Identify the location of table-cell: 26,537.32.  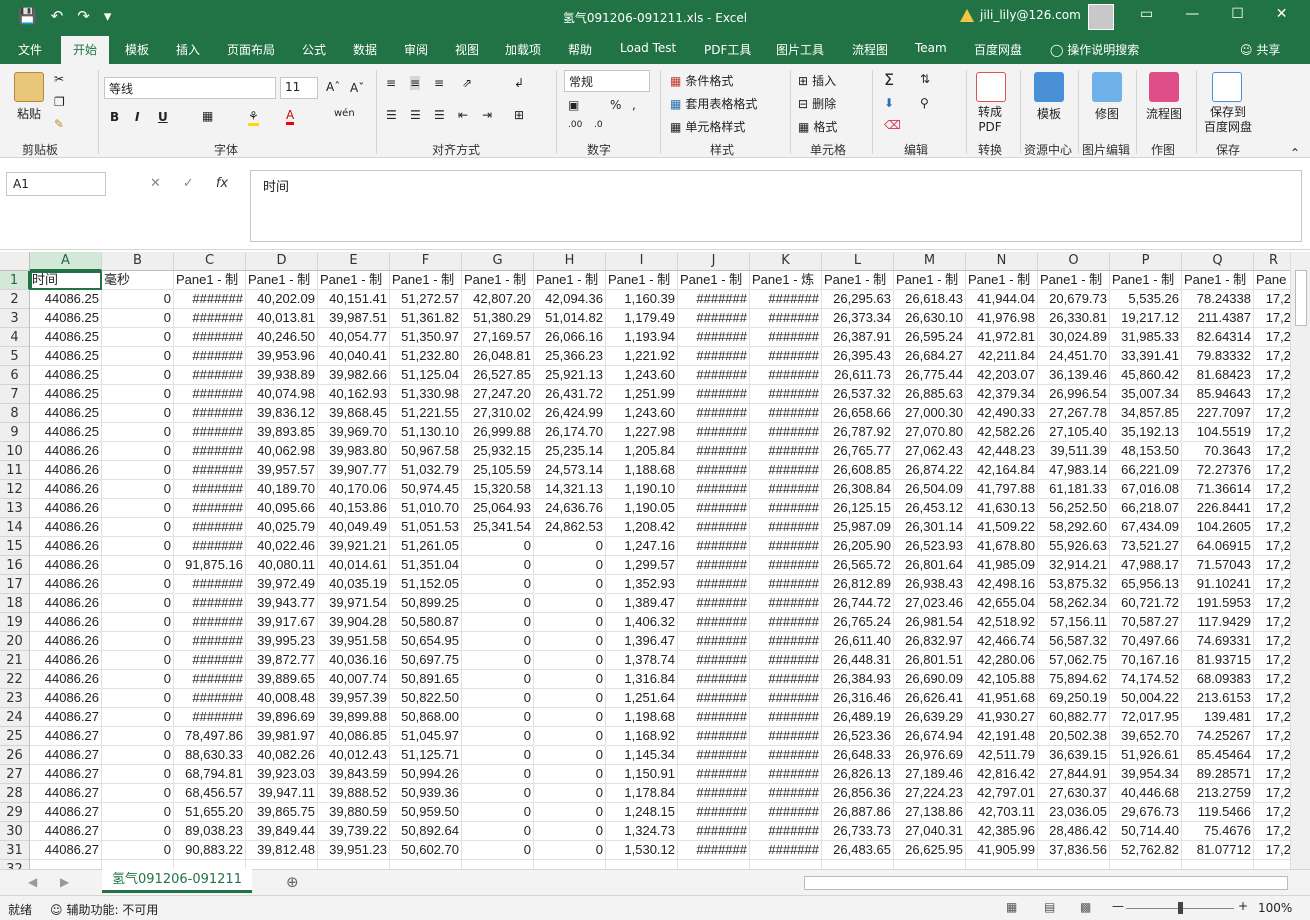
(858, 394).